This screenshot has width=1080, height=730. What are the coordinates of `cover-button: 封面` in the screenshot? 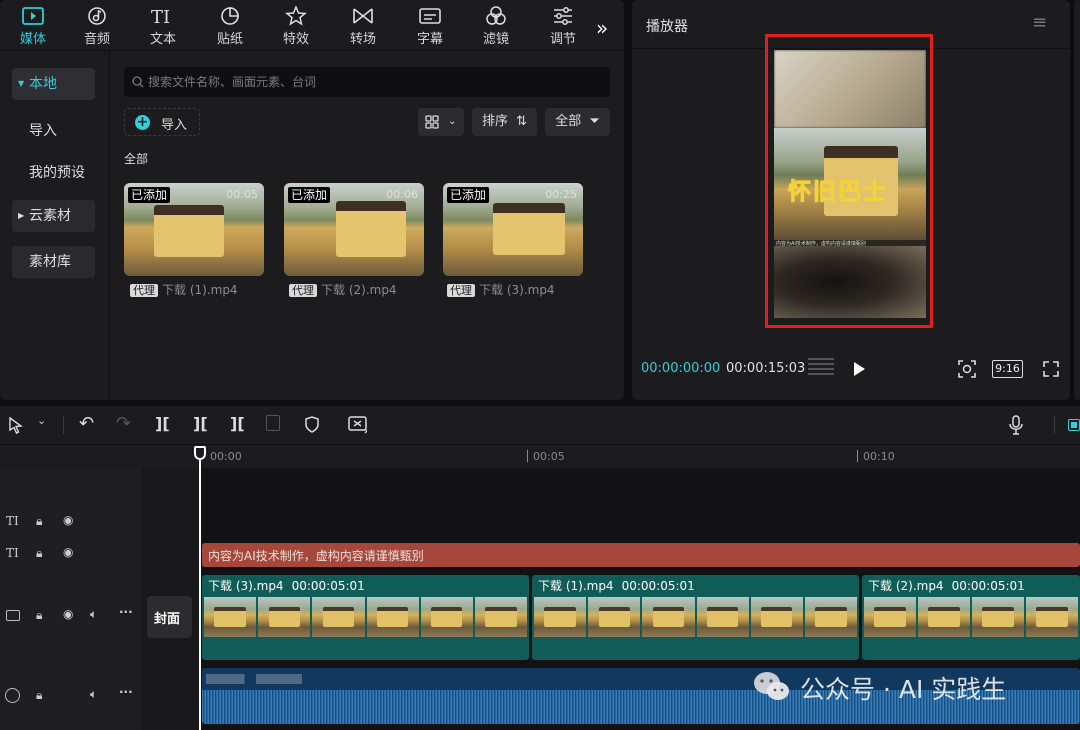 It's located at (169, 617).